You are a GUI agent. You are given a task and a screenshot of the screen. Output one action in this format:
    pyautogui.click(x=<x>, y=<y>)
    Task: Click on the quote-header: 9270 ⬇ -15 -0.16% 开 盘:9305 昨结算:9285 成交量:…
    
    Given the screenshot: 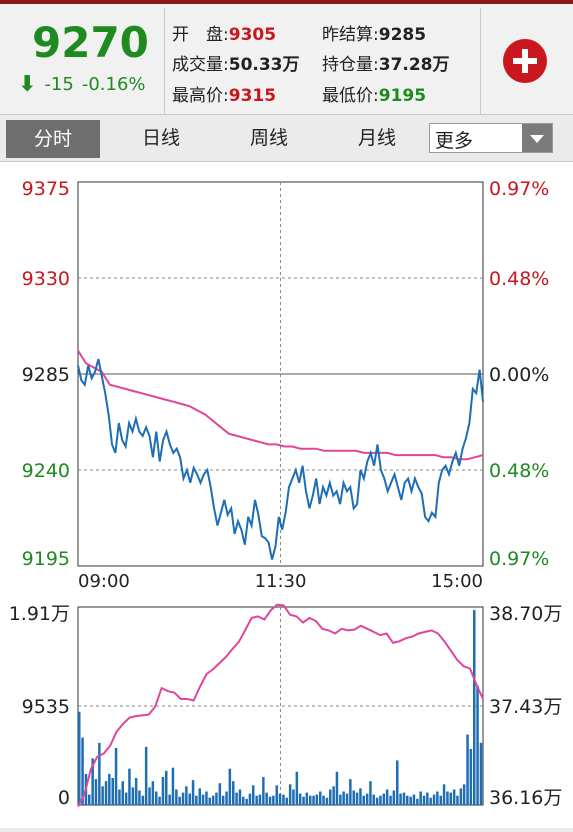 What is the action you would take?
    pyautogui.click(x=286, y=59)
    